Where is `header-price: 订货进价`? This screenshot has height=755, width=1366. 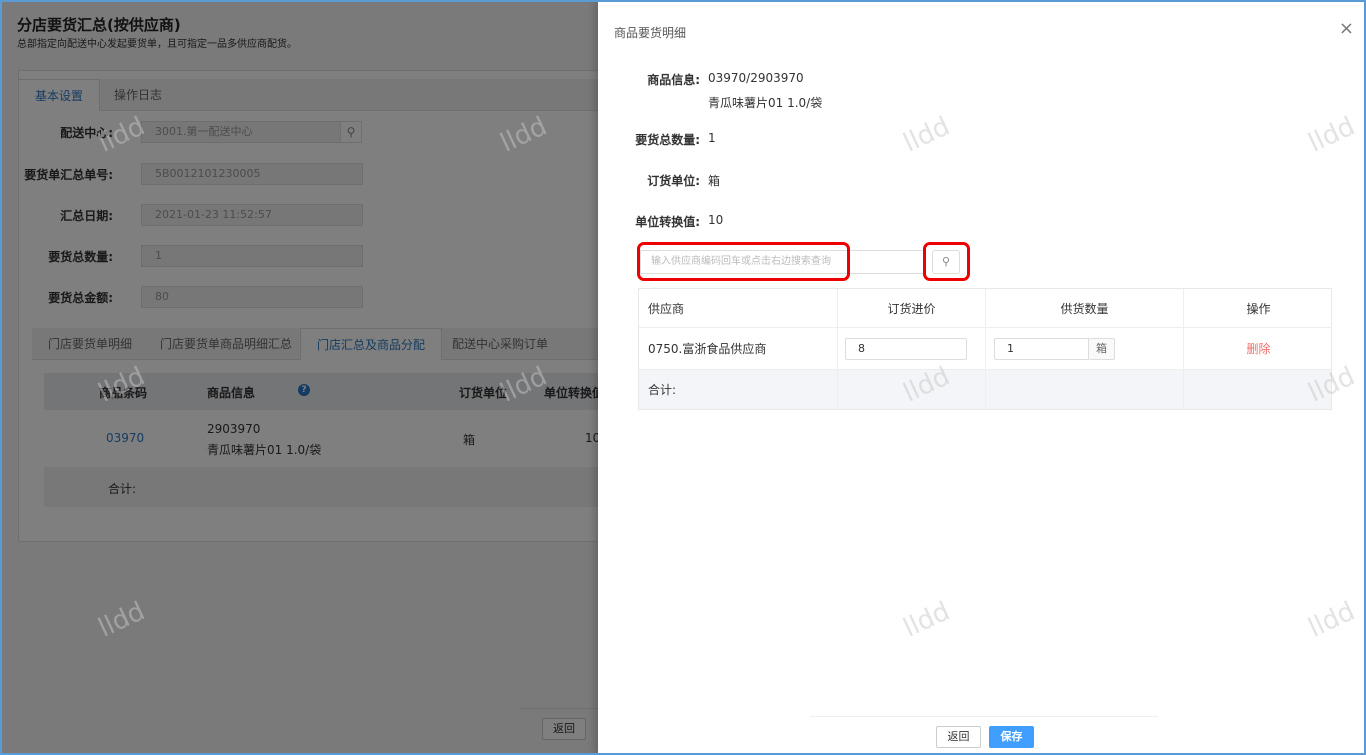
header-price: 订货进价 is located at coordinates (912, 308).